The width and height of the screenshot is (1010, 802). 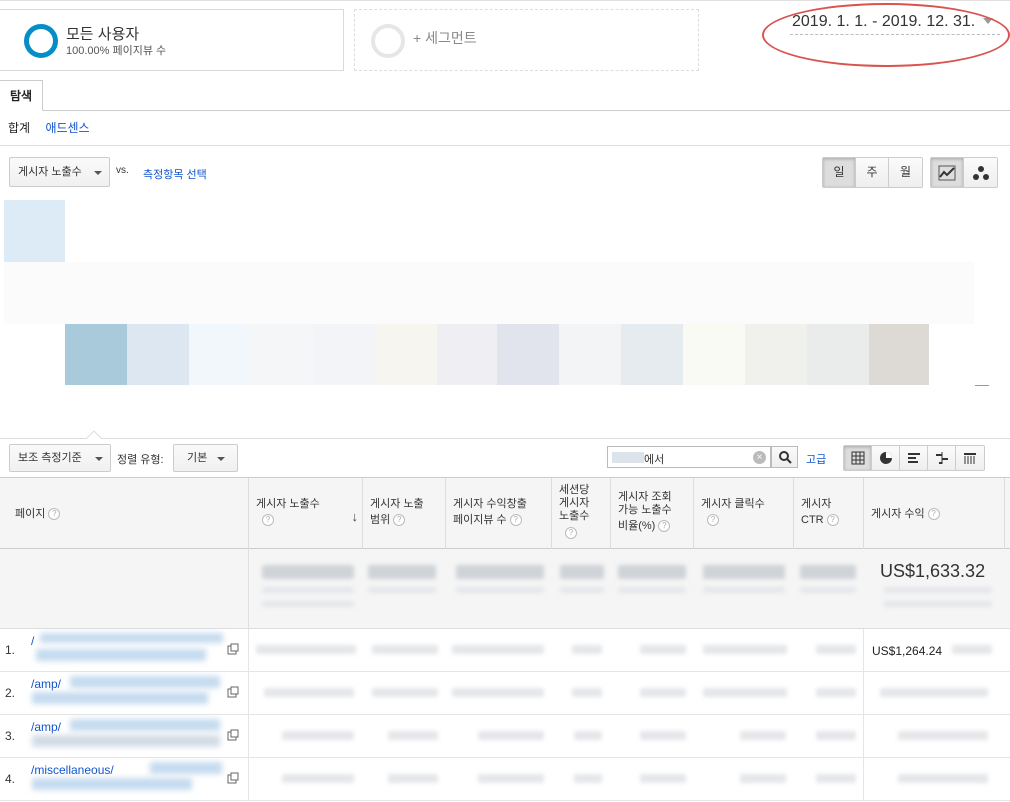 I want to click on chart-type-group, so click(x=964, y=172).